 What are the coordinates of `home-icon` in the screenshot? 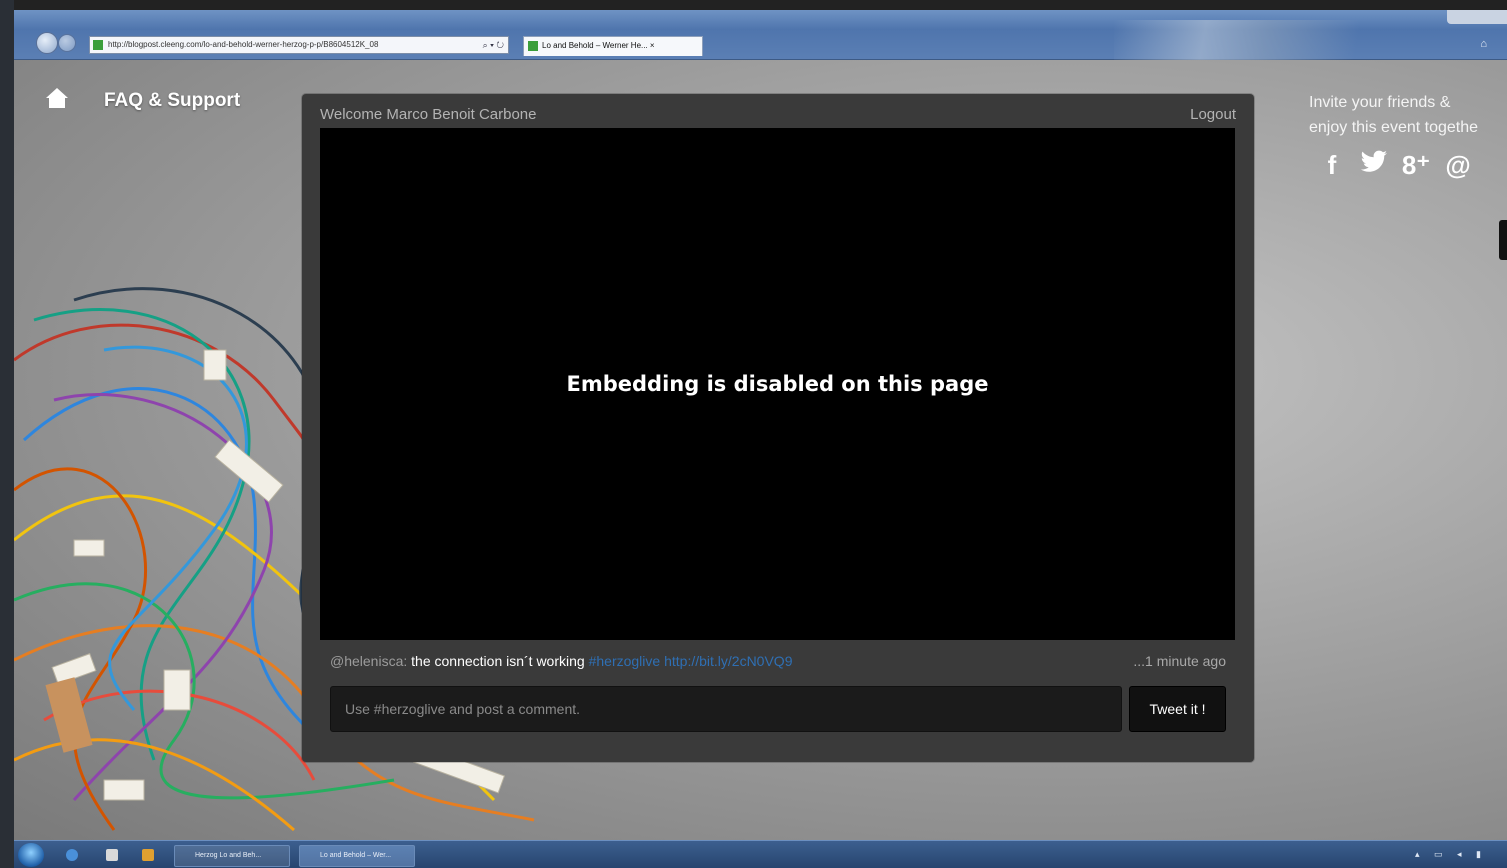 It's located at (57, 98).